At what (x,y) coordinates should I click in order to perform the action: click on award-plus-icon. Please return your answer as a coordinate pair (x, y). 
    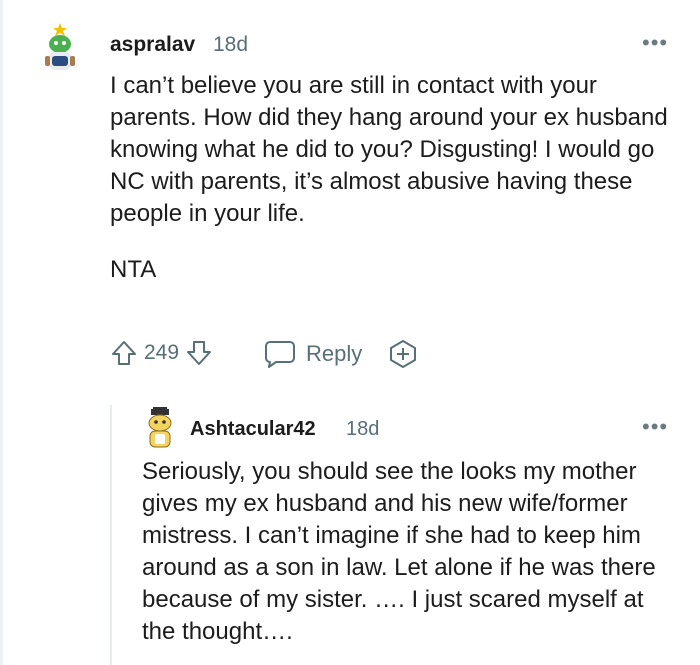
    Looking at the image, I should click on (403, 354).